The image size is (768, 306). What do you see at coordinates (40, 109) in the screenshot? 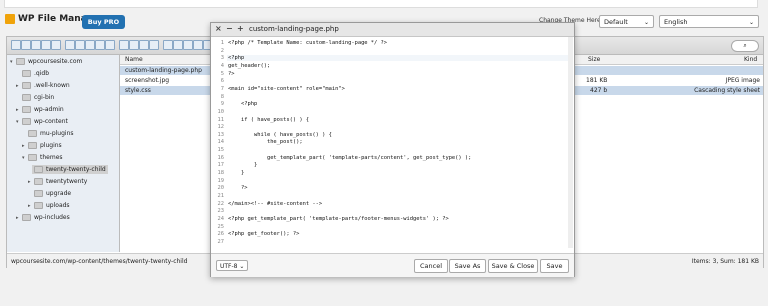
I see `tree-item-wp-admin: ▸ wp-admin` at bounding box center [40, 109].